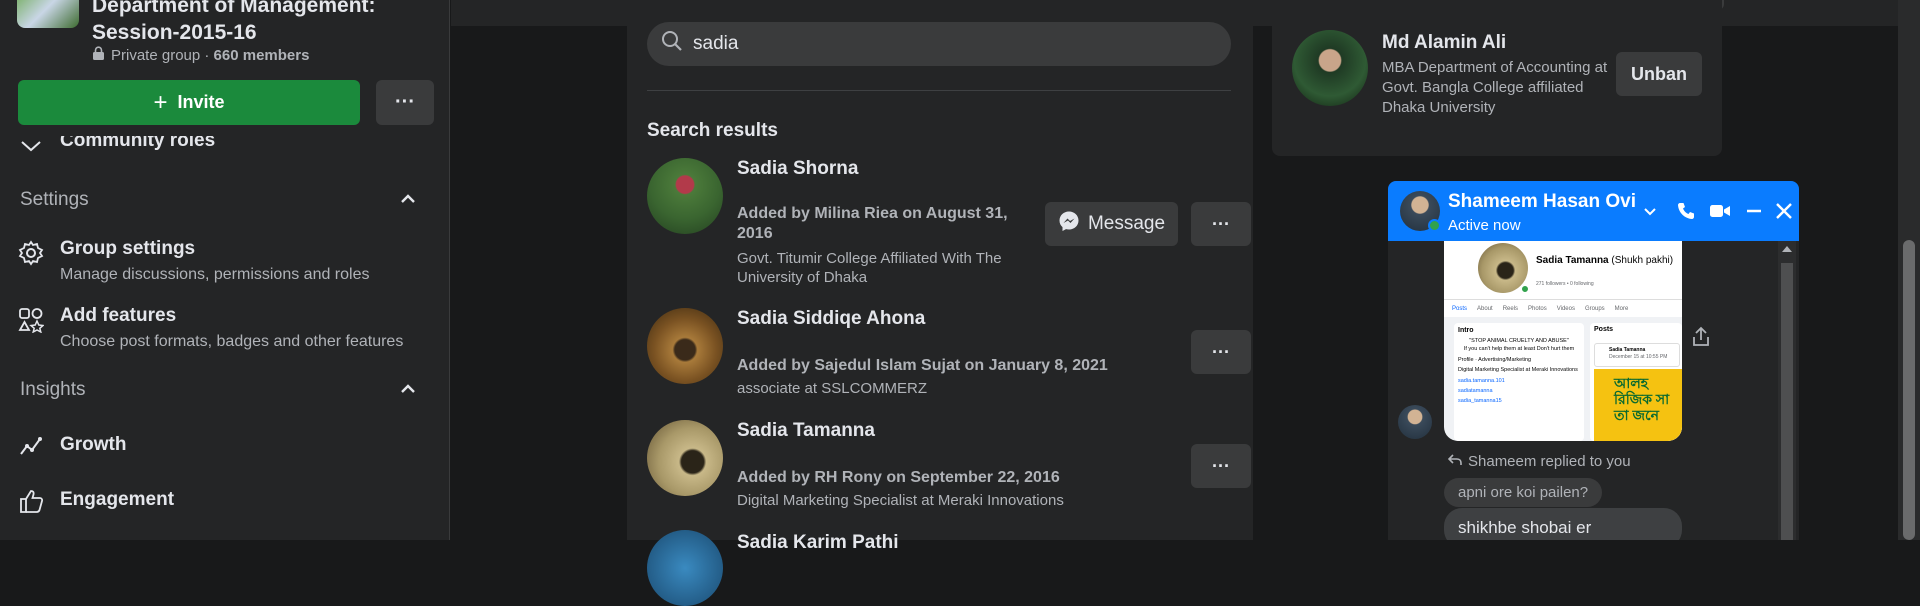  What do you see at coordinates (128, 248) in the screenshot?
I see `group-settings-title: Group settings` at bounding box center [128, 248].